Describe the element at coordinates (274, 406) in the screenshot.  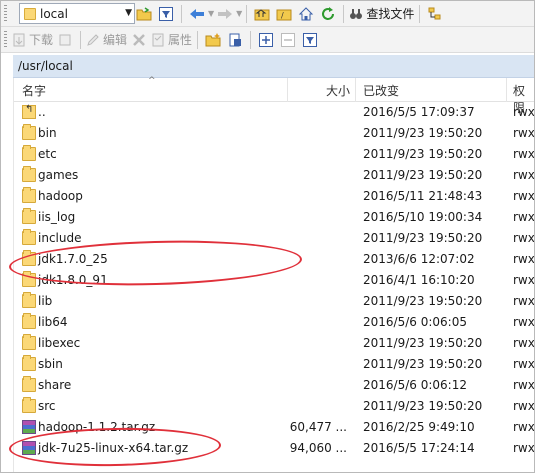
I see `file-row: src 2011/9/23 19:50:20 rwx` at that location.